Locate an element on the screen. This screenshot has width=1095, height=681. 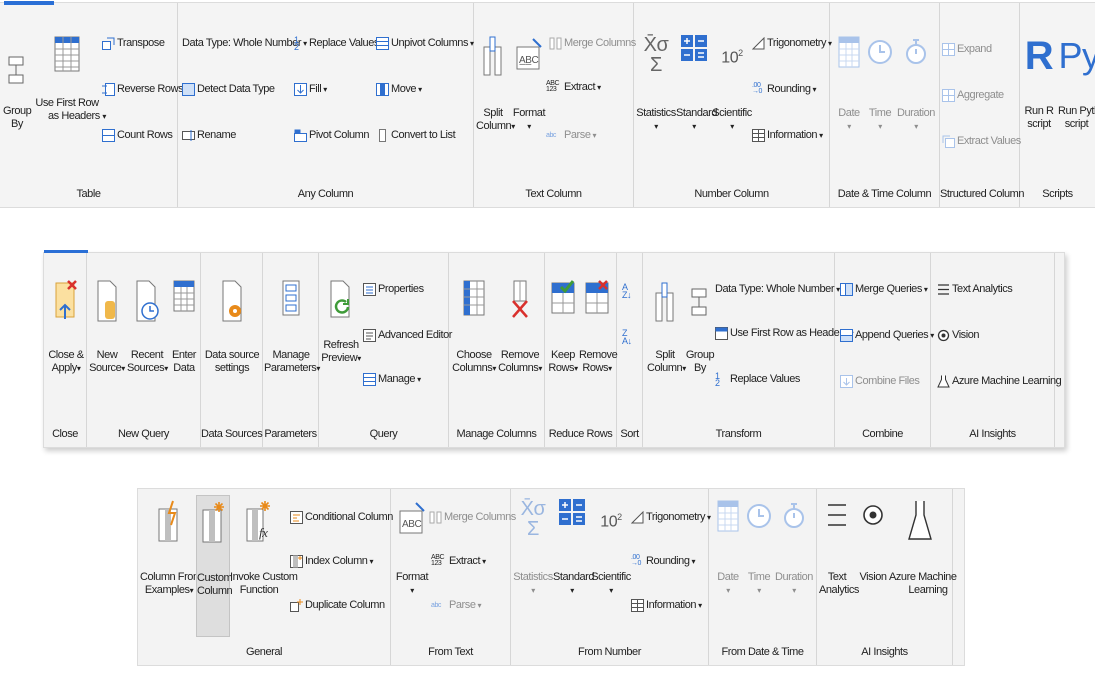
conditional-column-button: Conditional Column is located at coordinates (341, 517).